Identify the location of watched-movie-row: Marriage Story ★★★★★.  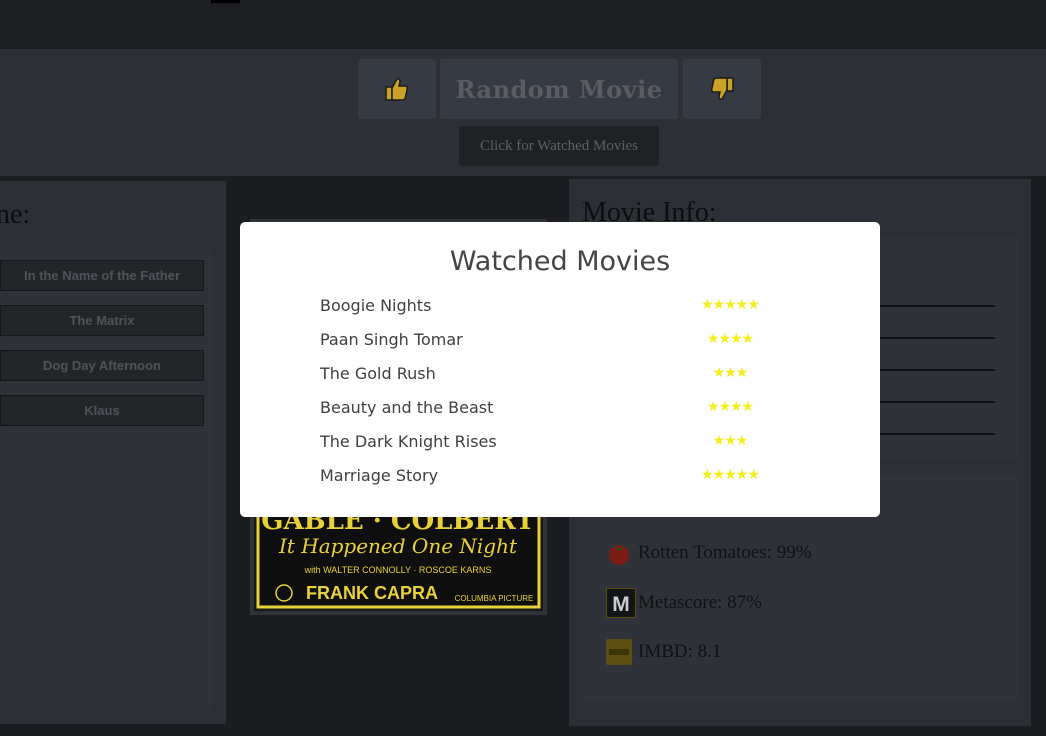
(560, 476).